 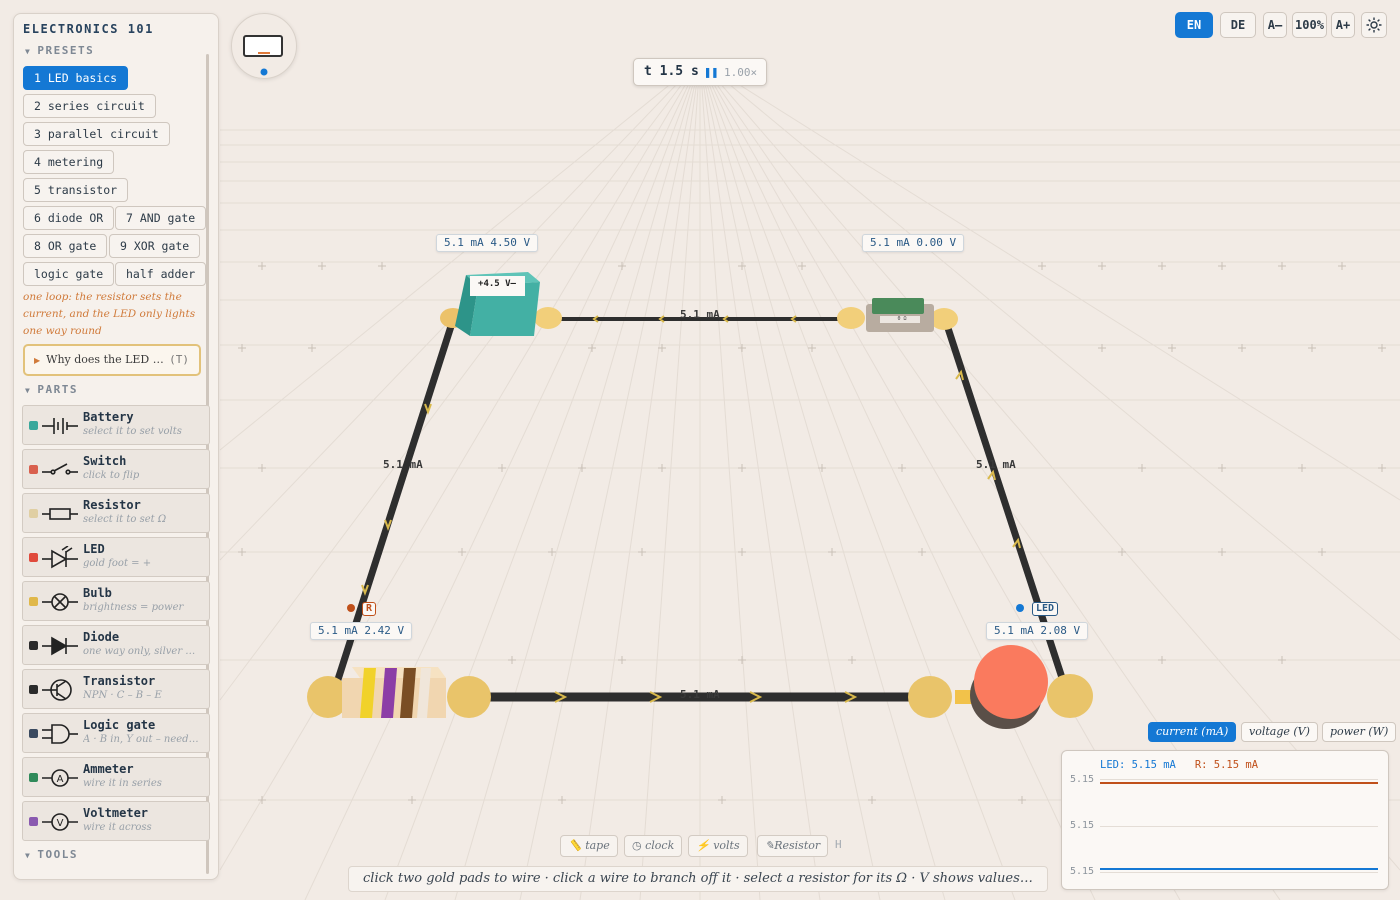 I want to click on sim-time-badge: t 1.5 s ❚❚ 1.00×, so click(x=700, y=72).